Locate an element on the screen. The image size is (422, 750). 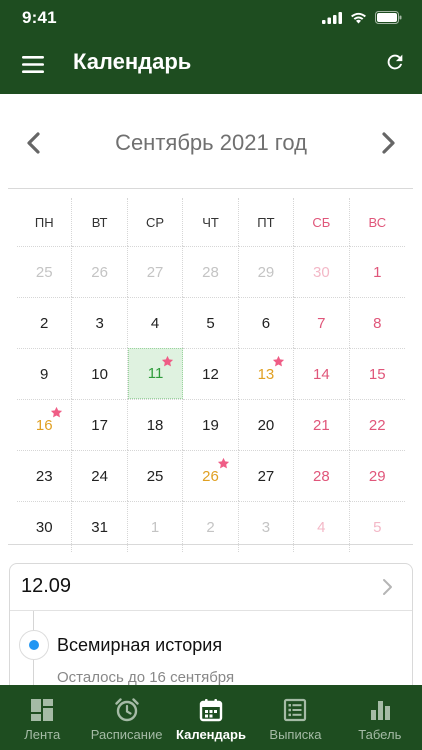
day-number: 16 is located at coordinates (44, 425).